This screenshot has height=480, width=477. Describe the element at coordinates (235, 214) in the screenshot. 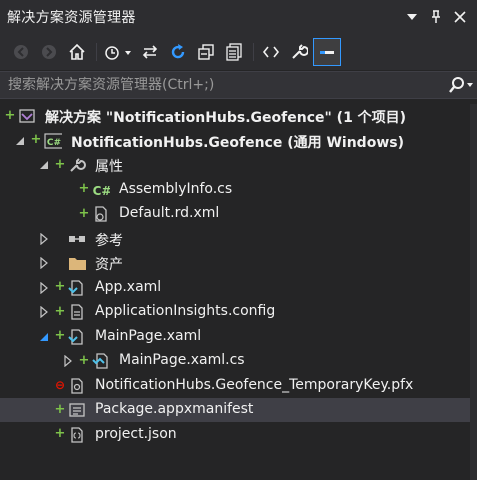

I see `tree-item: + Default.rd.xml` at that location.